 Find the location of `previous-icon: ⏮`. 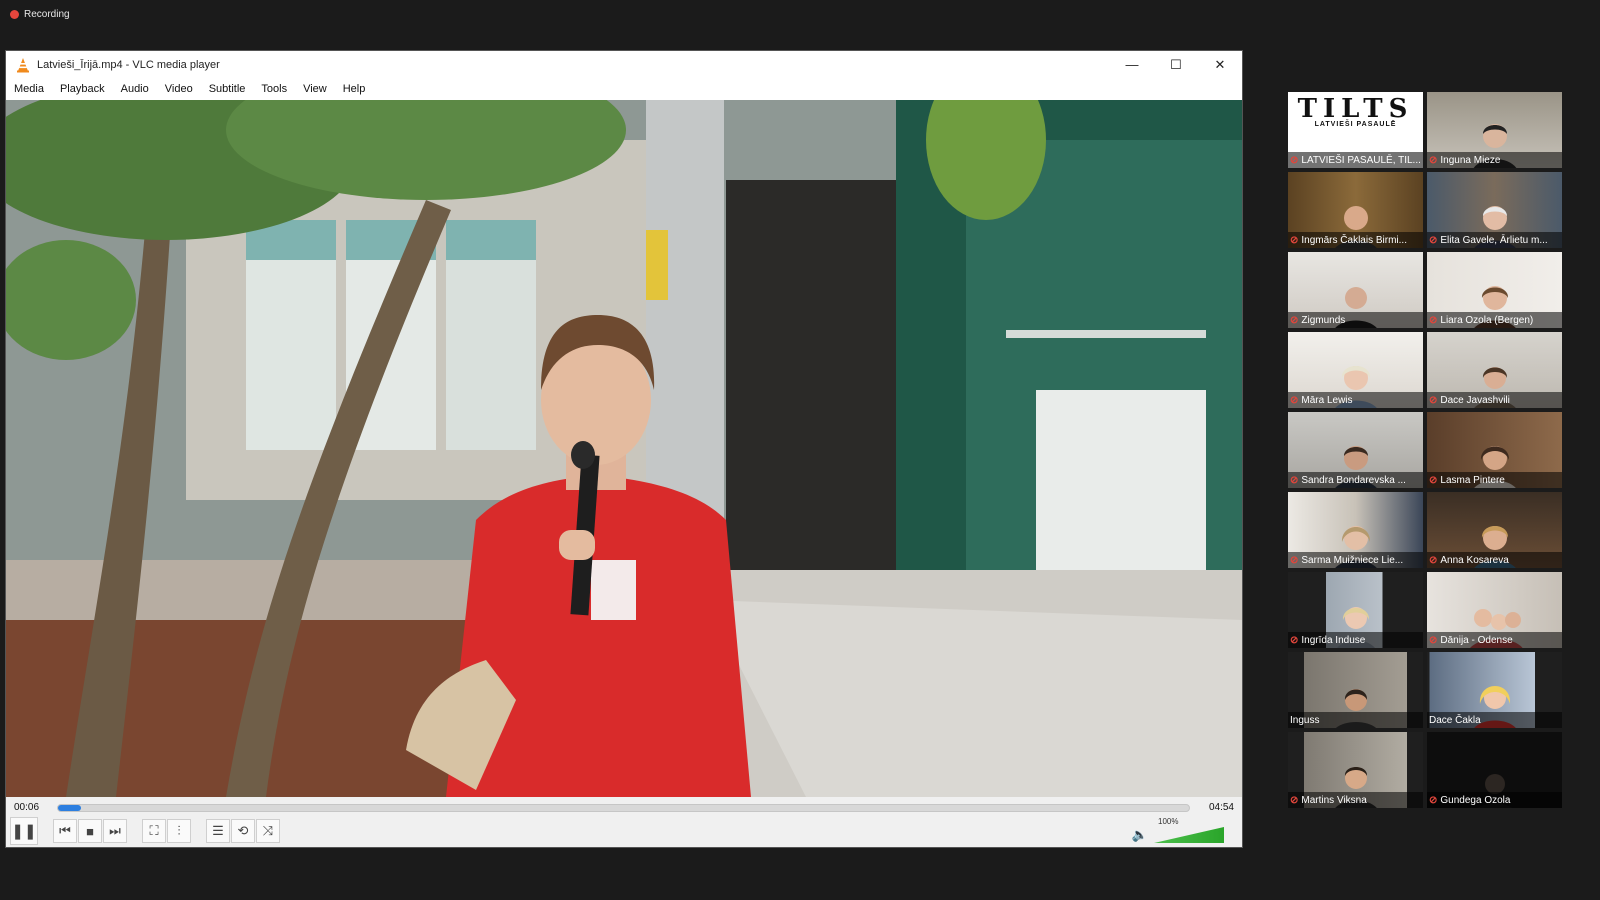

previous-icon: ⏮ is located at coordinates (65, 830).